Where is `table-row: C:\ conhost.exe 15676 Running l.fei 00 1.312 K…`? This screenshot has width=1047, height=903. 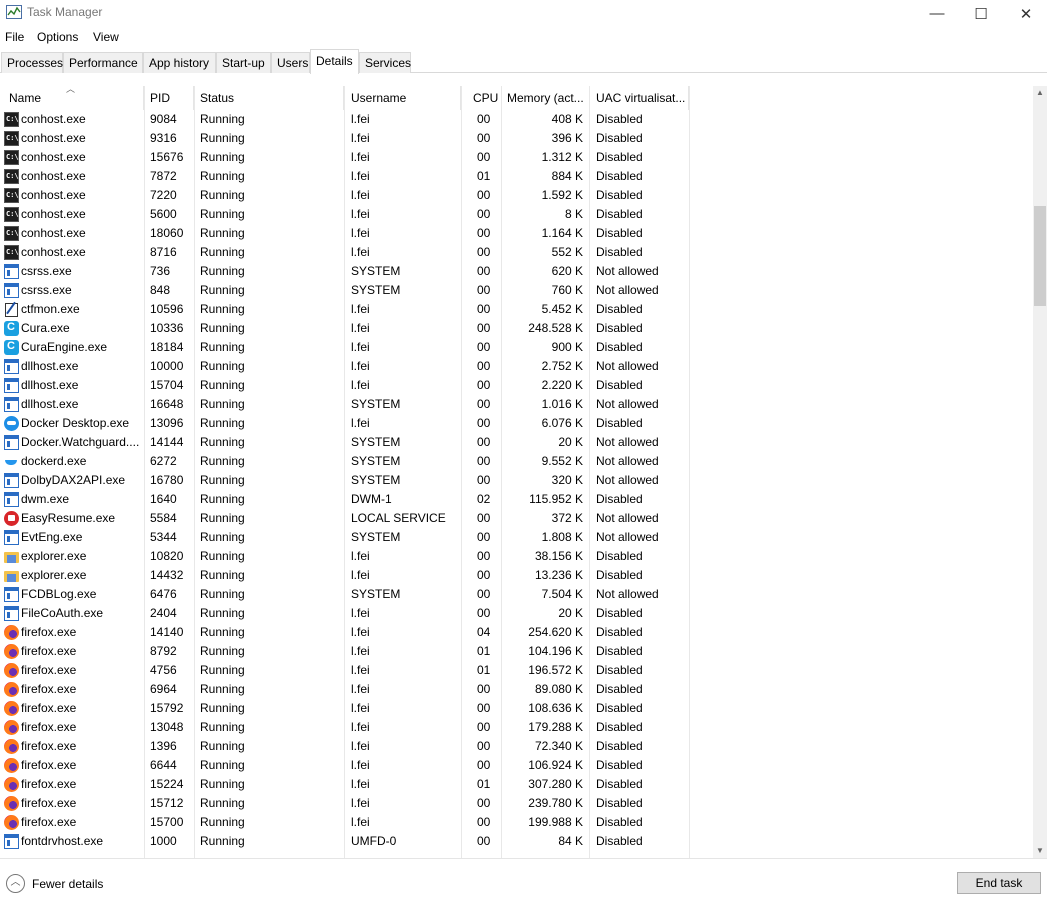 table-row: C:\ conhost.exe 15676 Running l.fei 00 1.312 K… is located at coordinates (516, 157).